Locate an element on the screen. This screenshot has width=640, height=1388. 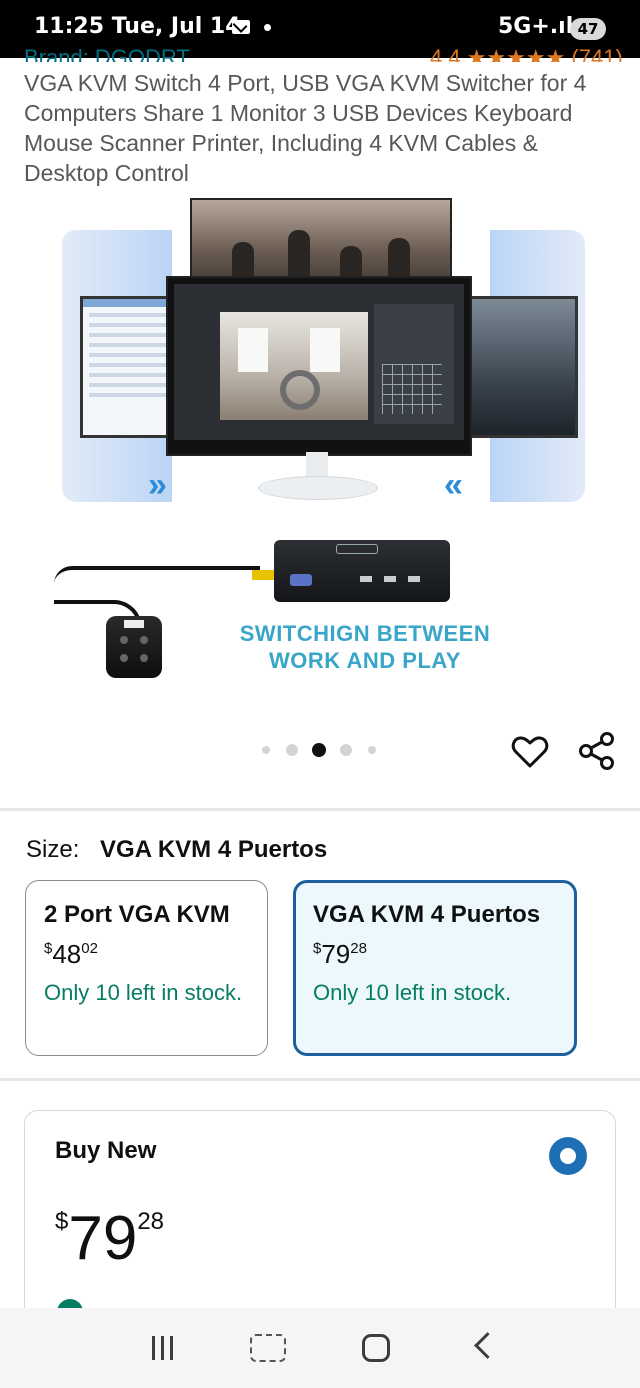
size-selector-label: Size: VGA KVM 4 Puertos is located at coordinates (176, 850).